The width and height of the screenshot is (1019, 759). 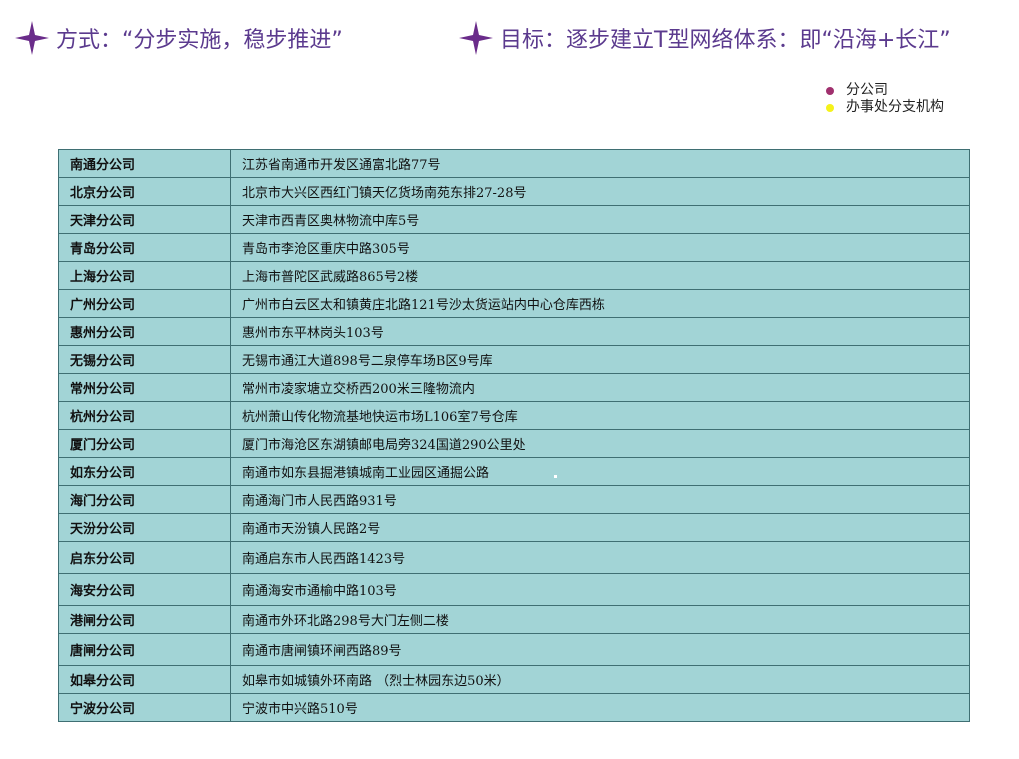 I want to click on legend-item-office: 办事处分支机构, so click(x=885, y=107).